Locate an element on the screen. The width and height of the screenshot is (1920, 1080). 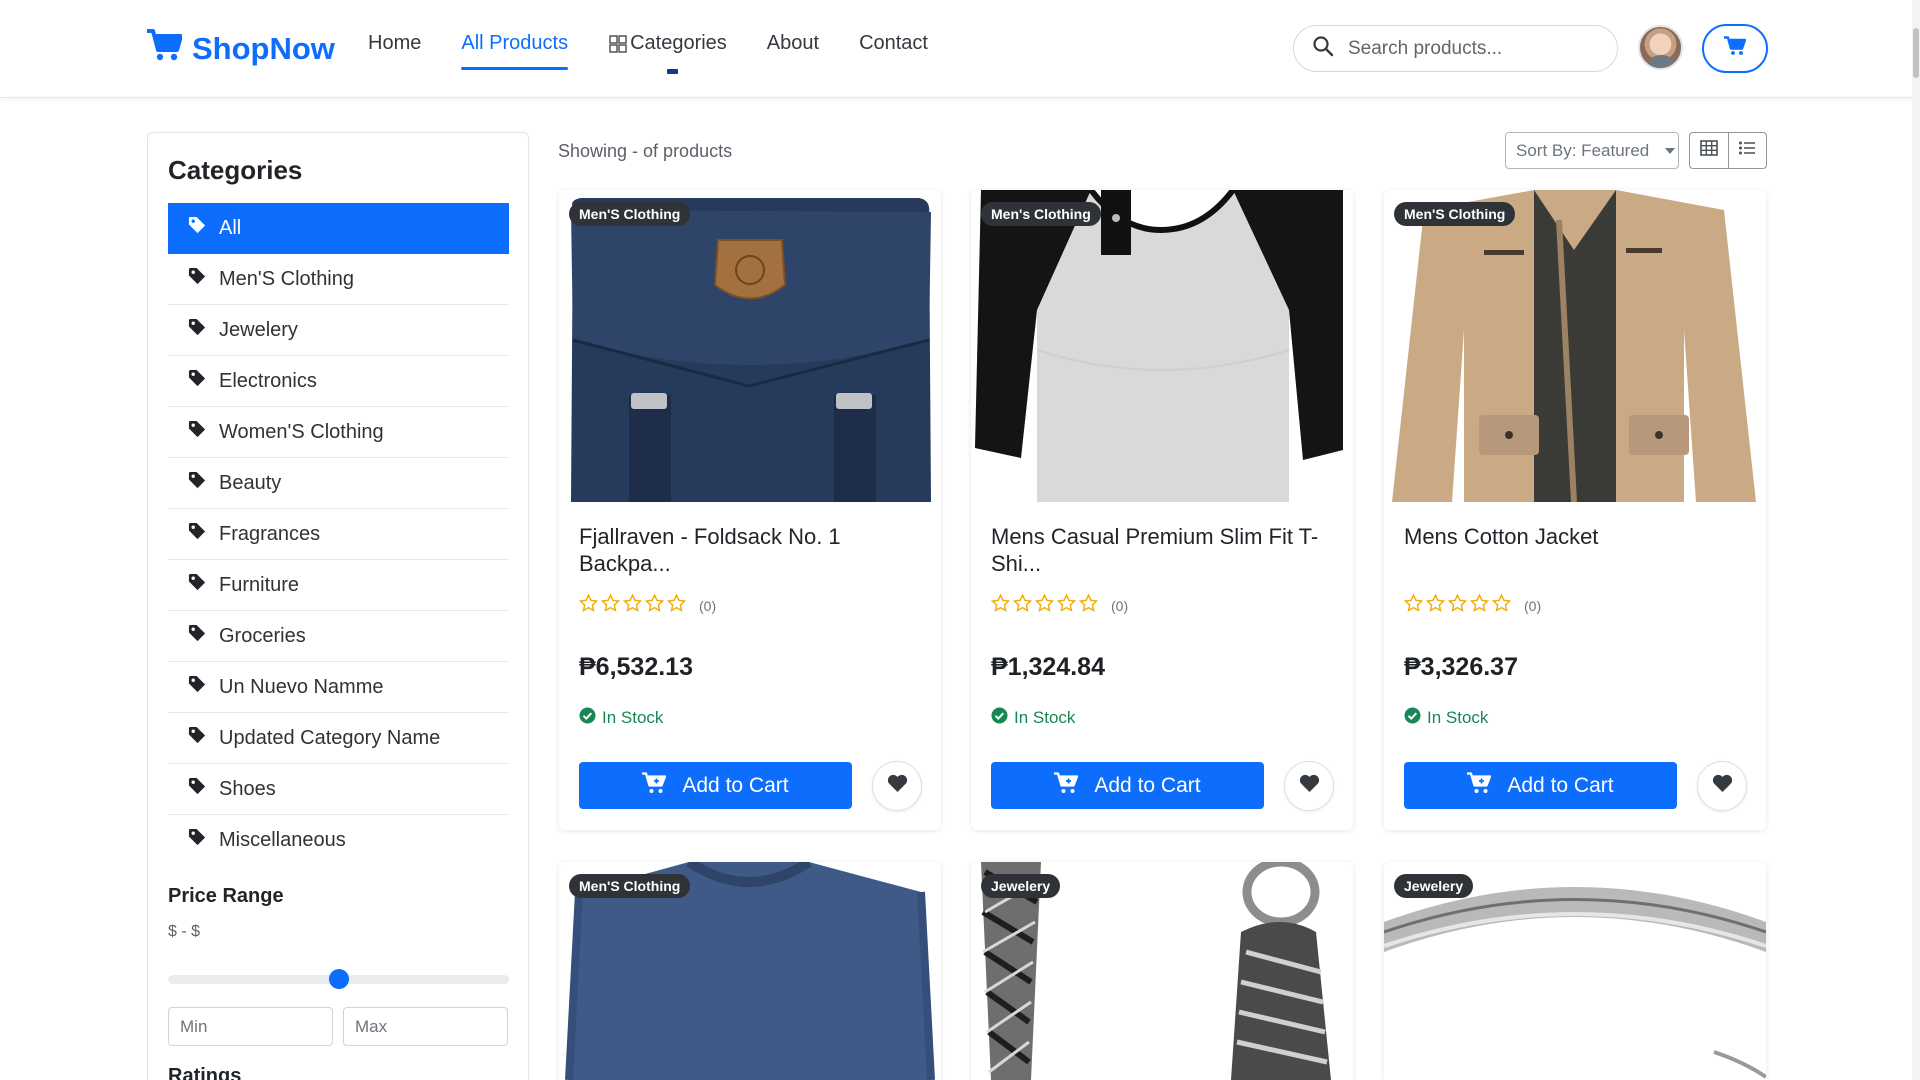
category-label: Jewelery is located at coordinates (258, 329).